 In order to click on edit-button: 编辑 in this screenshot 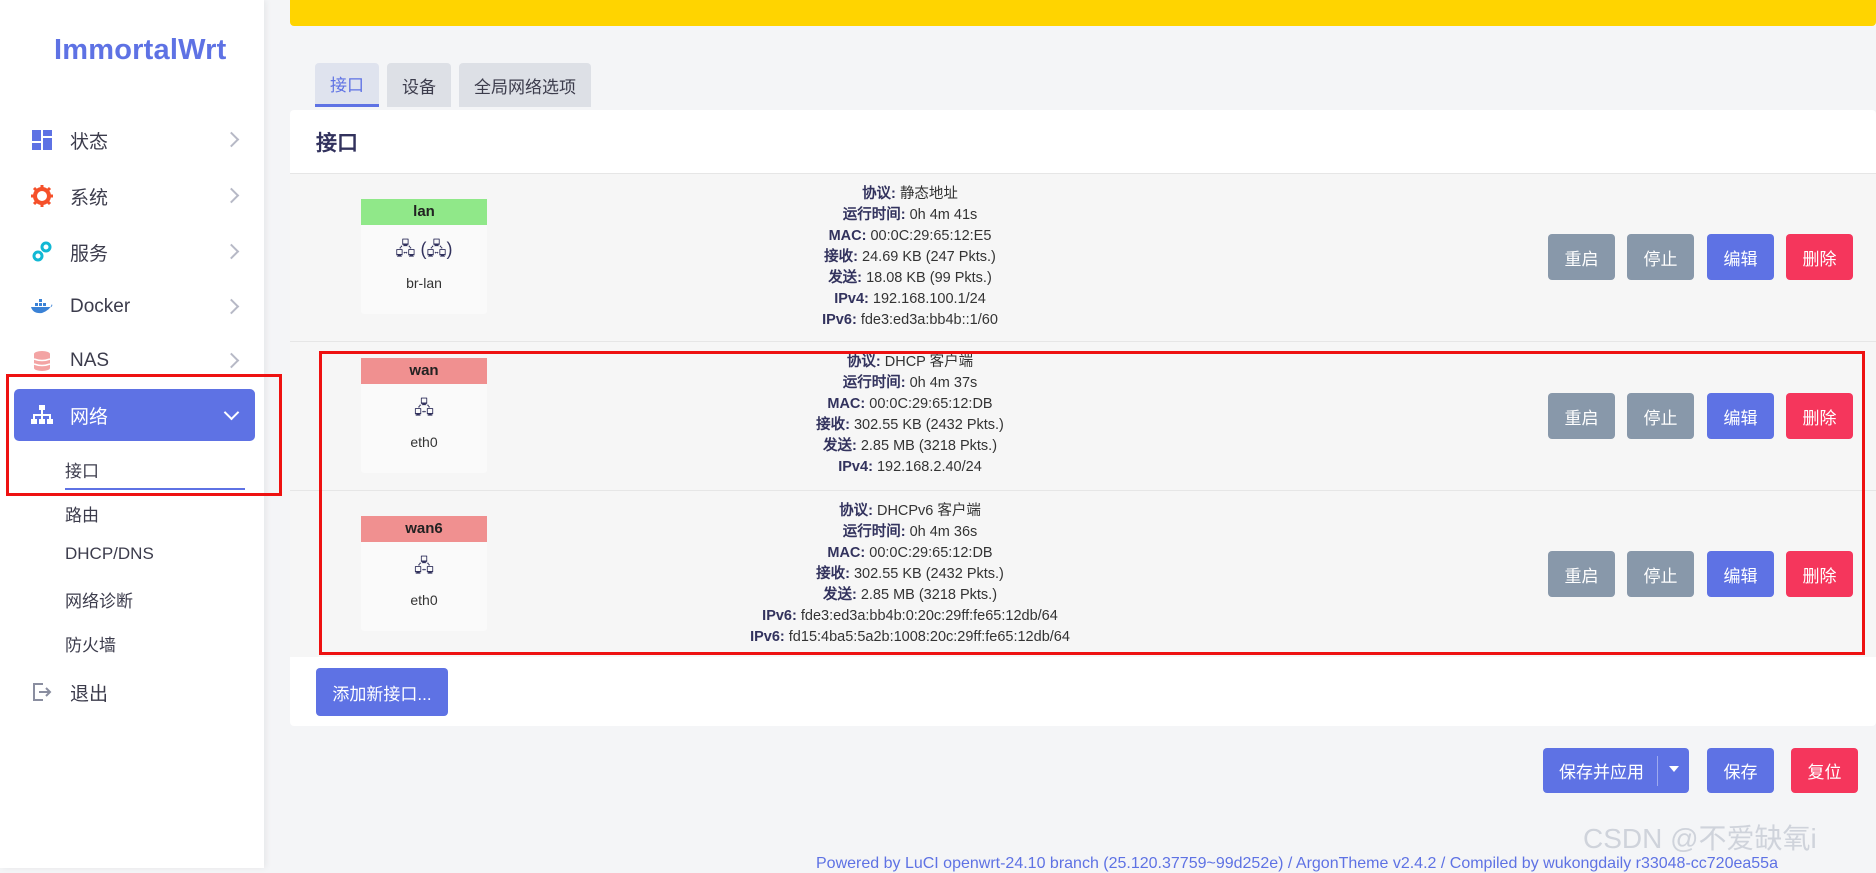, I will do `click(1740, 257)`.